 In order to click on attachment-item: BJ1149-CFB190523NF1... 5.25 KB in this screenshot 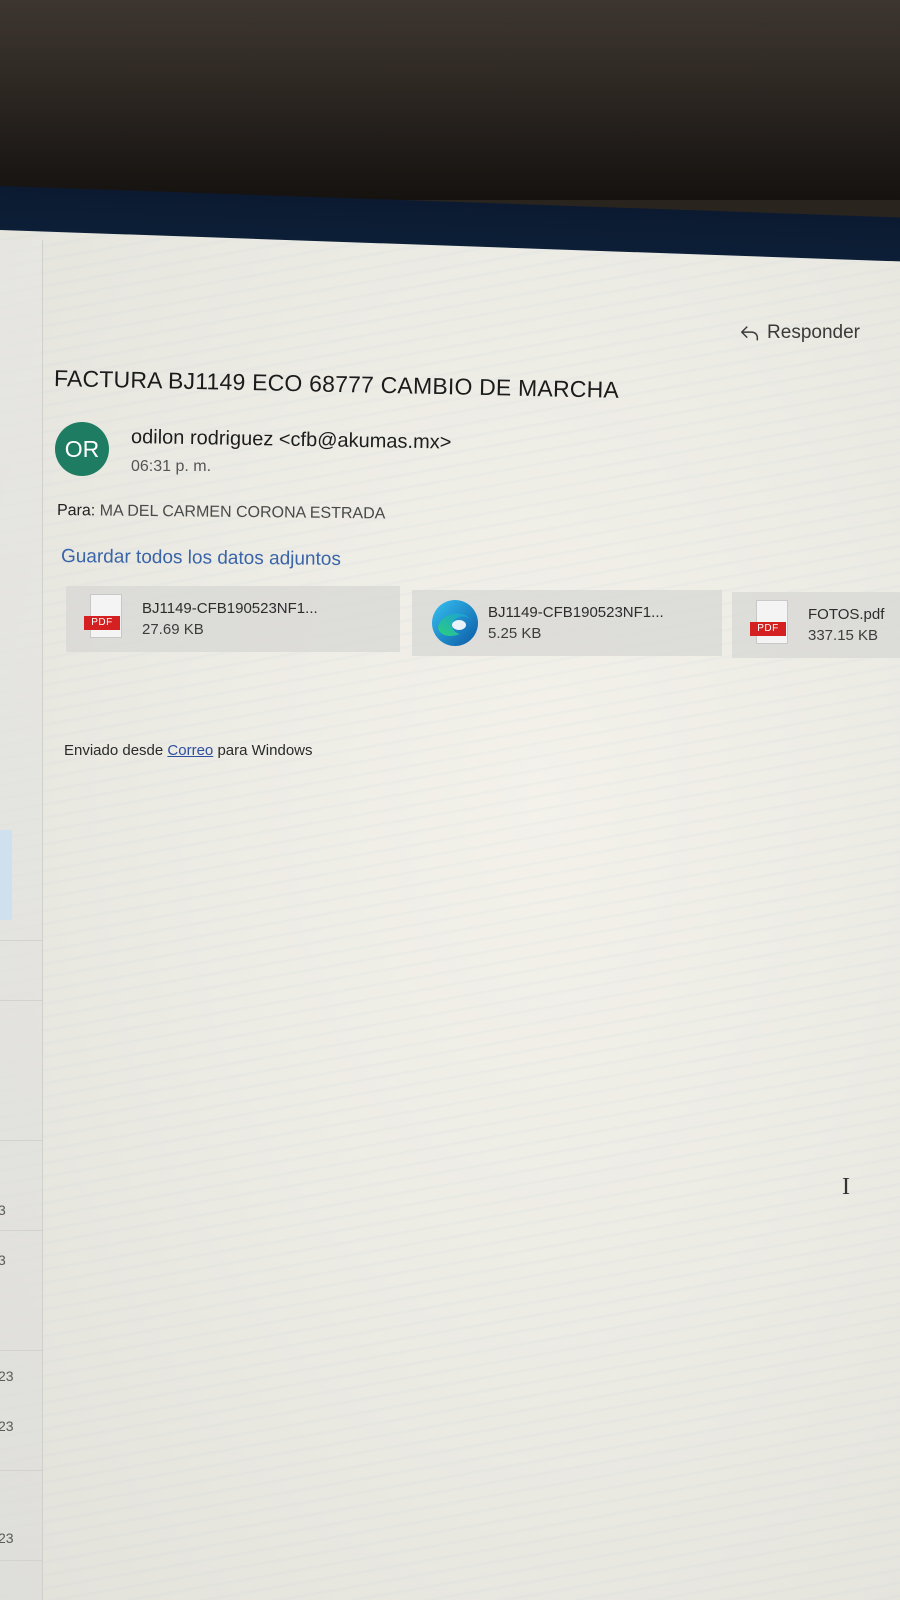, I will do `click(567, 623)`.